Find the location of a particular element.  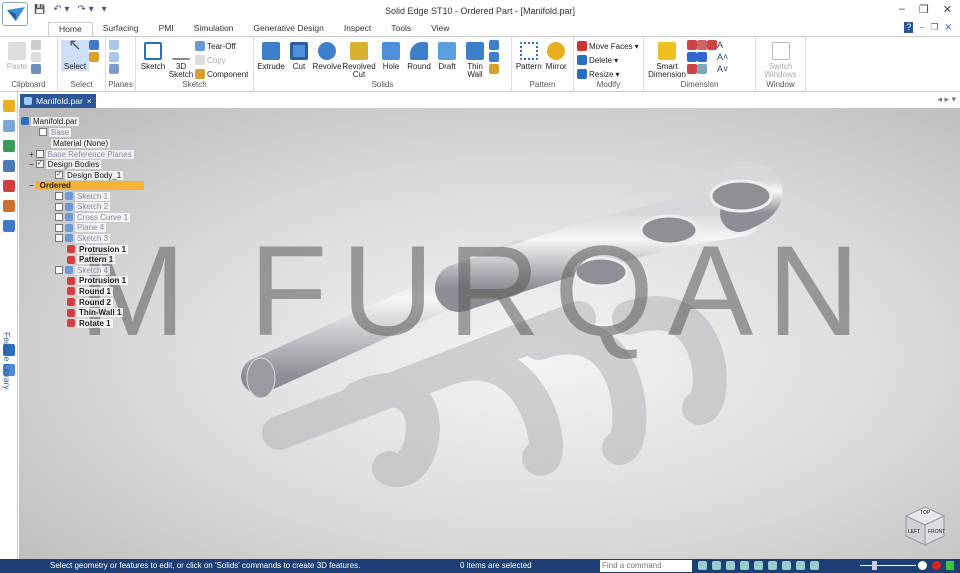

zoom-icon is located at coordinates (730, 565).